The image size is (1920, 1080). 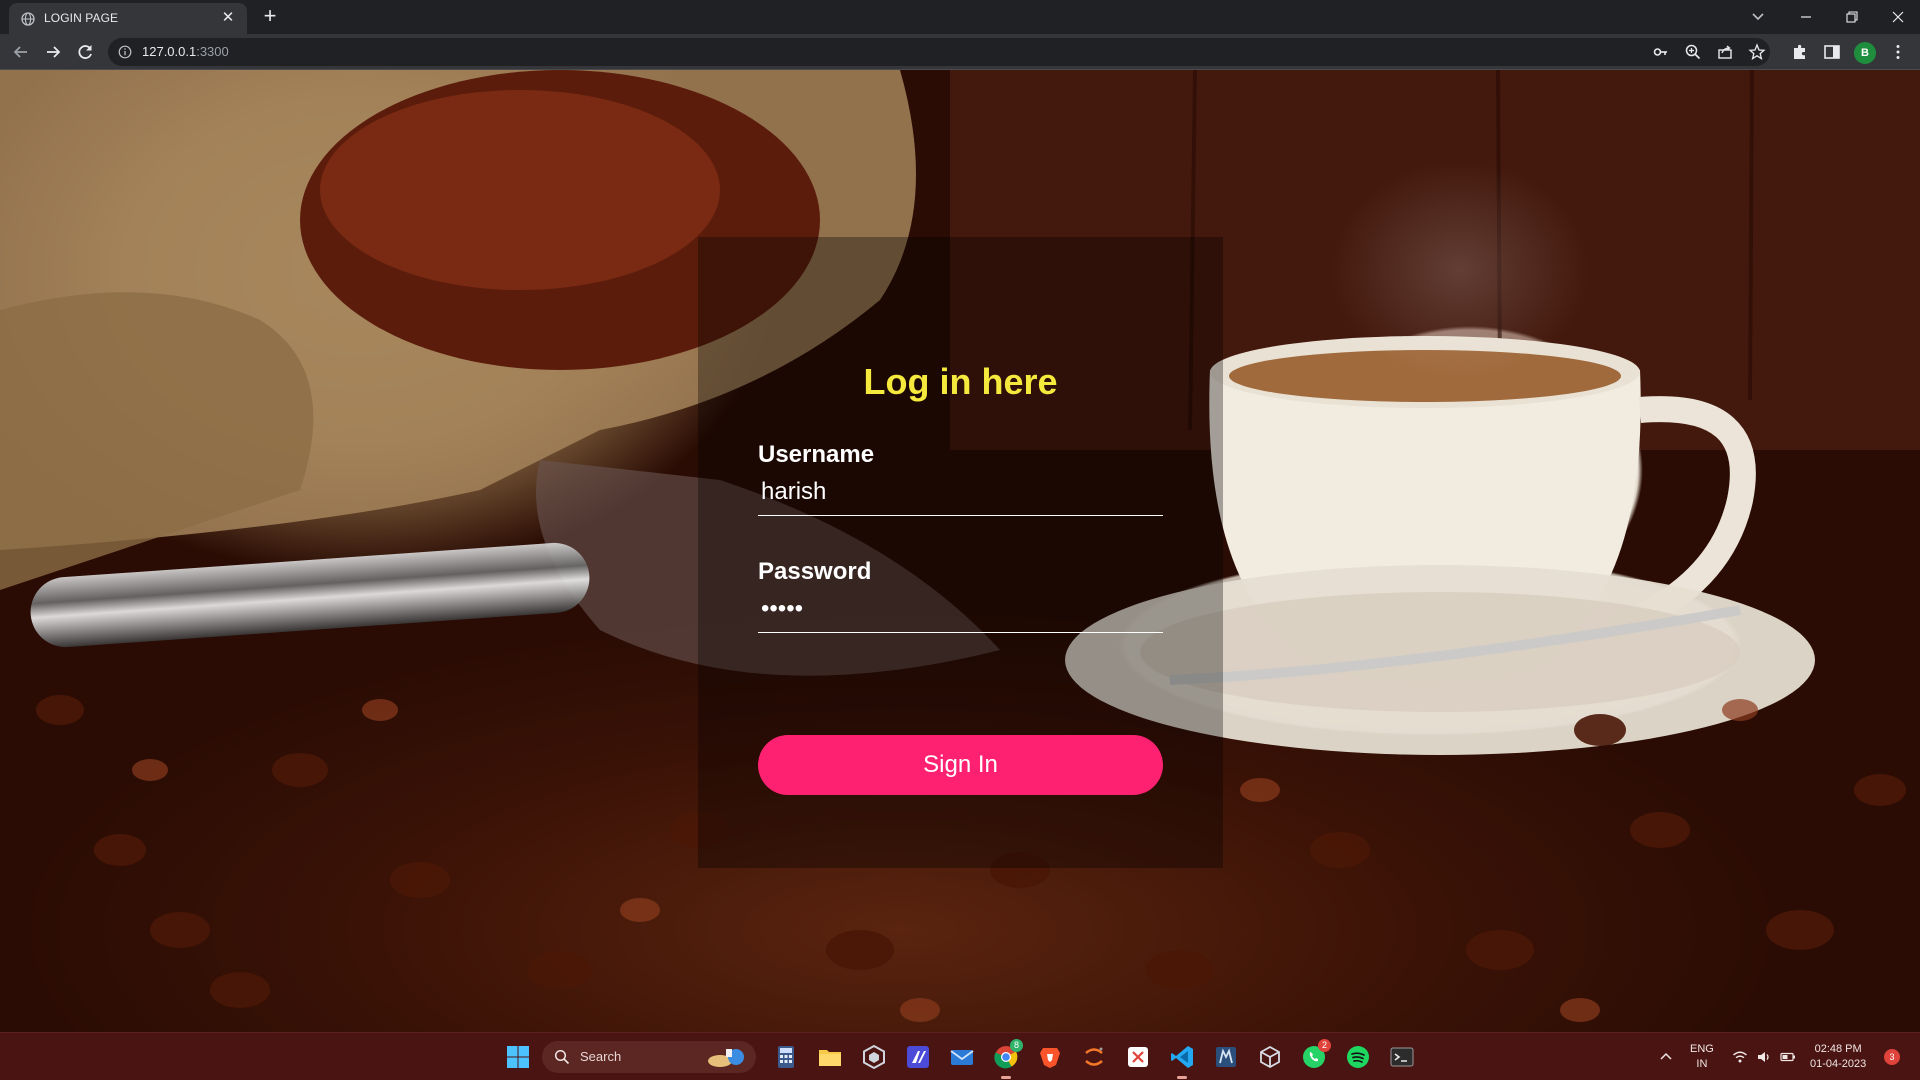 What do you see at coordinates (1693, 52) in the screenshot?
I see `zoom-icon` at bounding box center [1693, 52].